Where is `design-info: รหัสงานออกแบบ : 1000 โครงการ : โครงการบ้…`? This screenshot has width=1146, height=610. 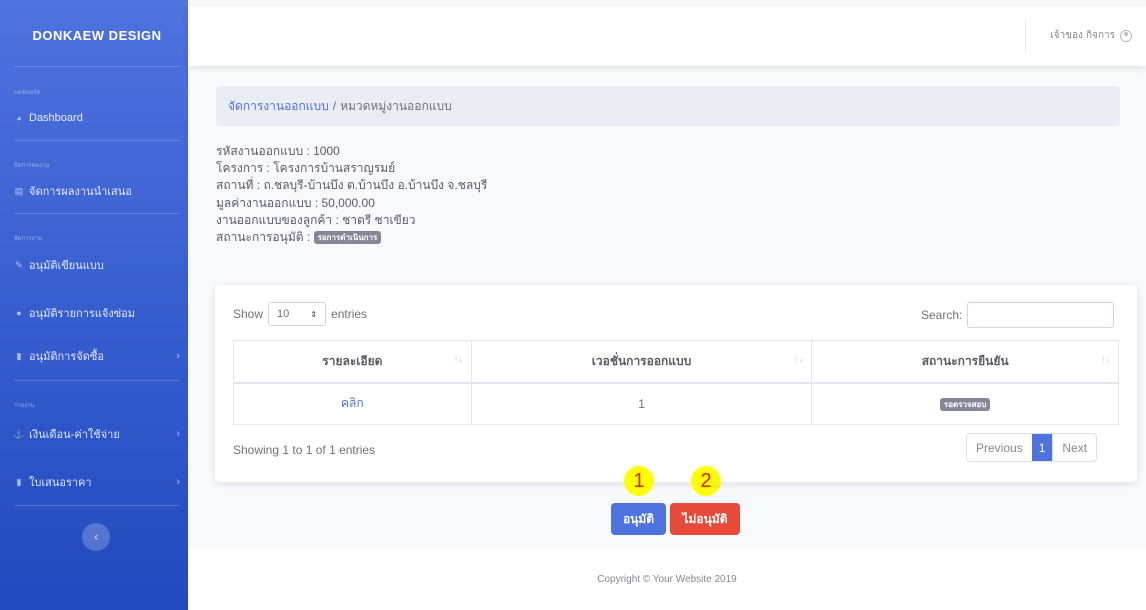 design-info: รหัสงานออกแบบ : 1000 โครงการ : โครงการบ้… is located at coordinates (351, 194).